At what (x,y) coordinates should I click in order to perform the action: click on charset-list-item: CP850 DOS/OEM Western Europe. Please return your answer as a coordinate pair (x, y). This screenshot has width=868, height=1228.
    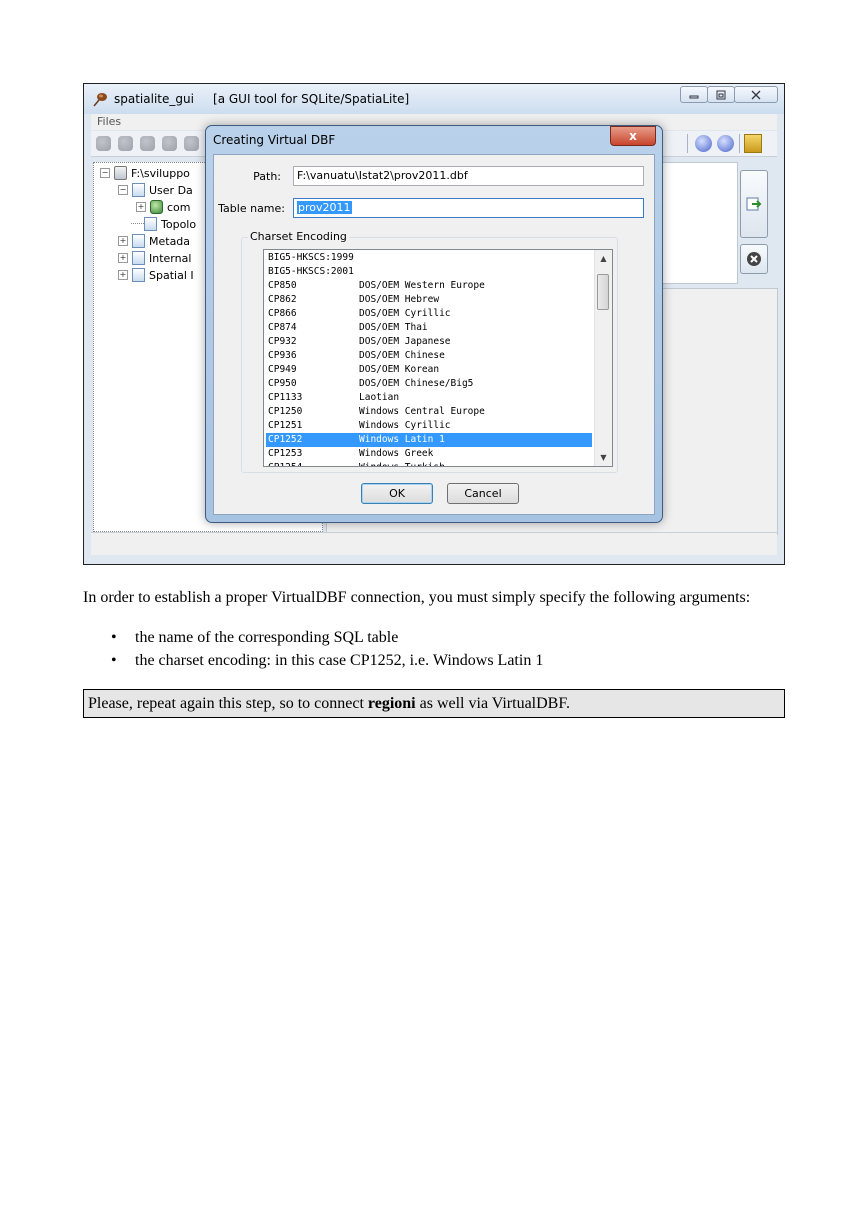
    Looking at the image, I should click on (429, 286).